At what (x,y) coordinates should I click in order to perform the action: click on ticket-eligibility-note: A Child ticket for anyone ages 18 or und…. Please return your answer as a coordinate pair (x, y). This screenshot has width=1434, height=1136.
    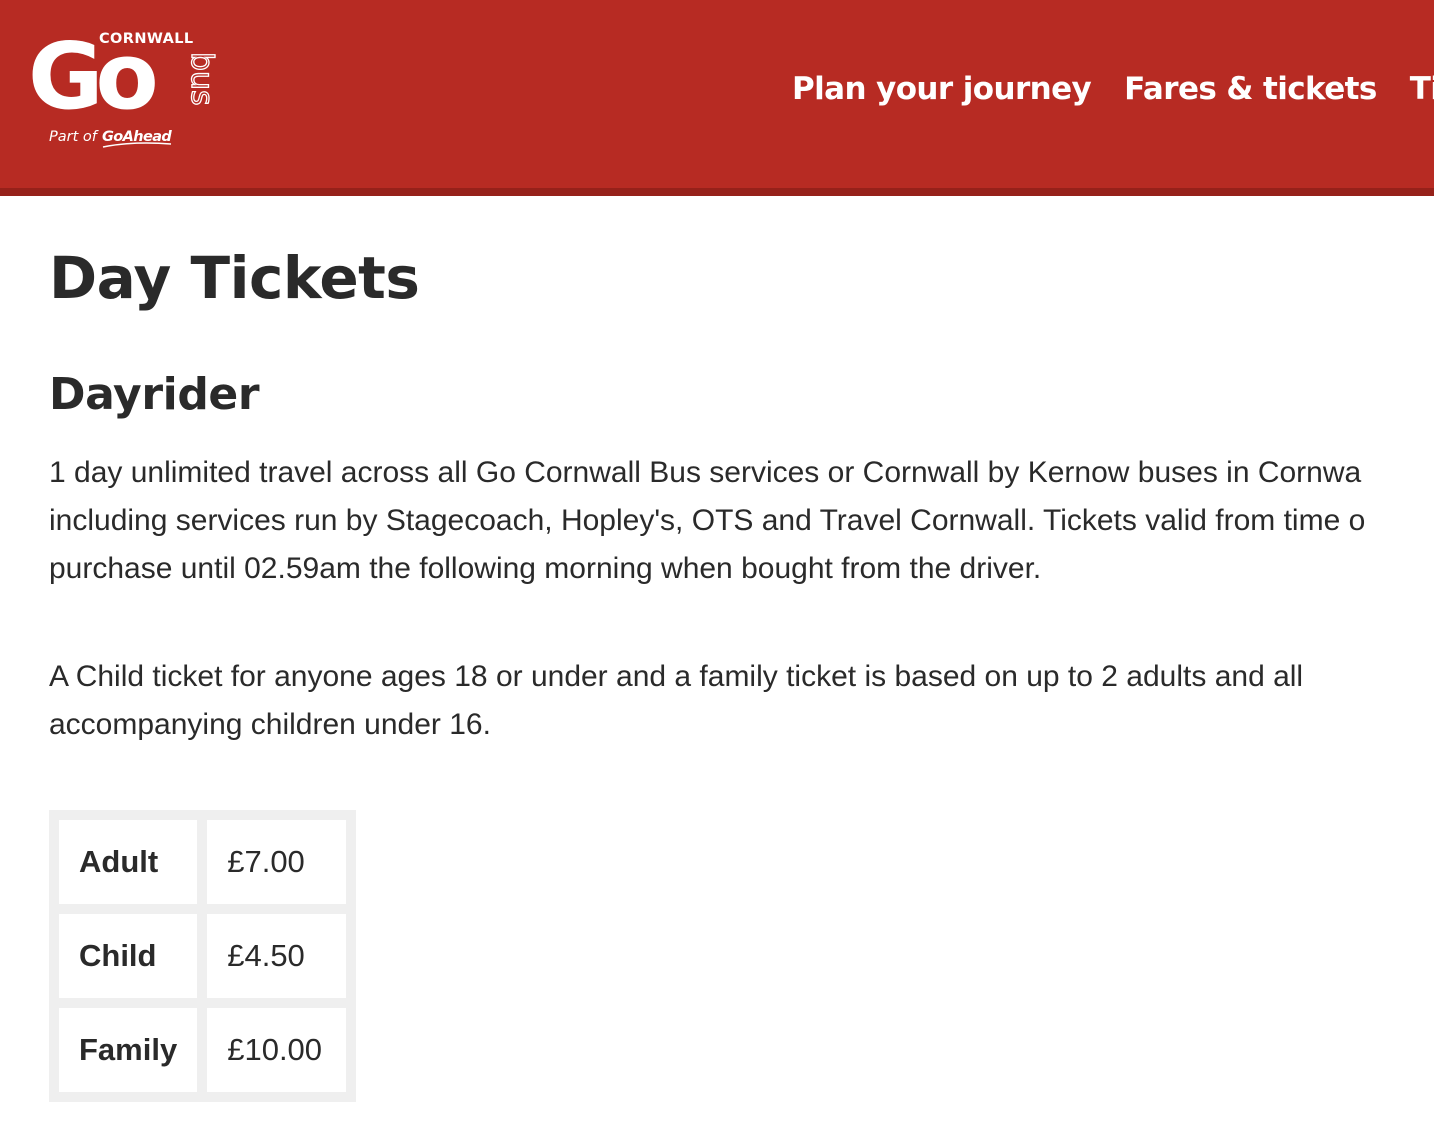
    Looking at the image, I should click on (676, 701).